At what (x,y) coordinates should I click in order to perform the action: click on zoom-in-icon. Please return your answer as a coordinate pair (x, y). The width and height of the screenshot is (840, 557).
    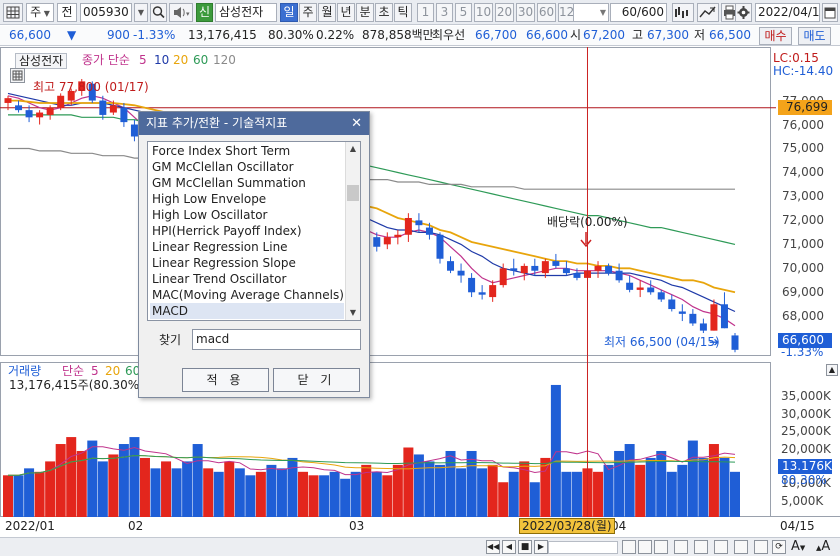
    Looking at the image, I should click on (629, 547).